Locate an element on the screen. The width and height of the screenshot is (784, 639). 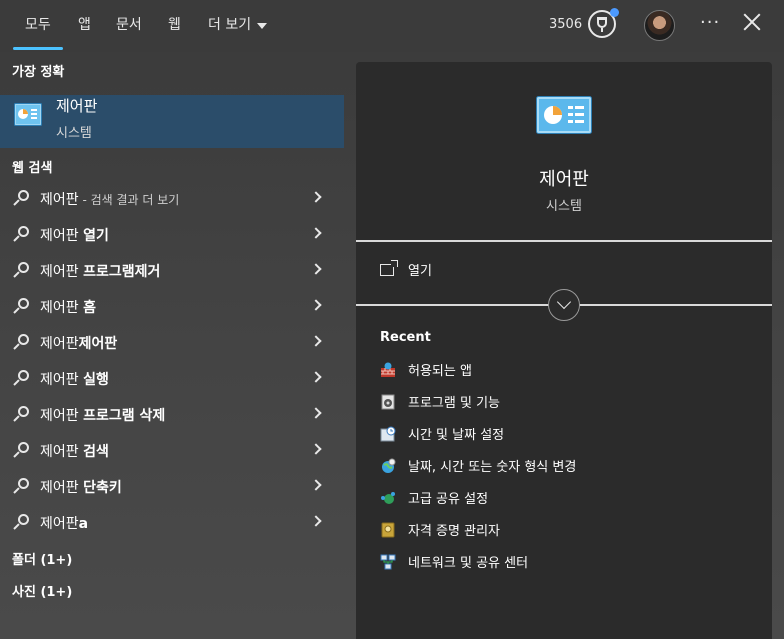
recent-item: 고급 공유 설정 is located at coordinates (434, 497).